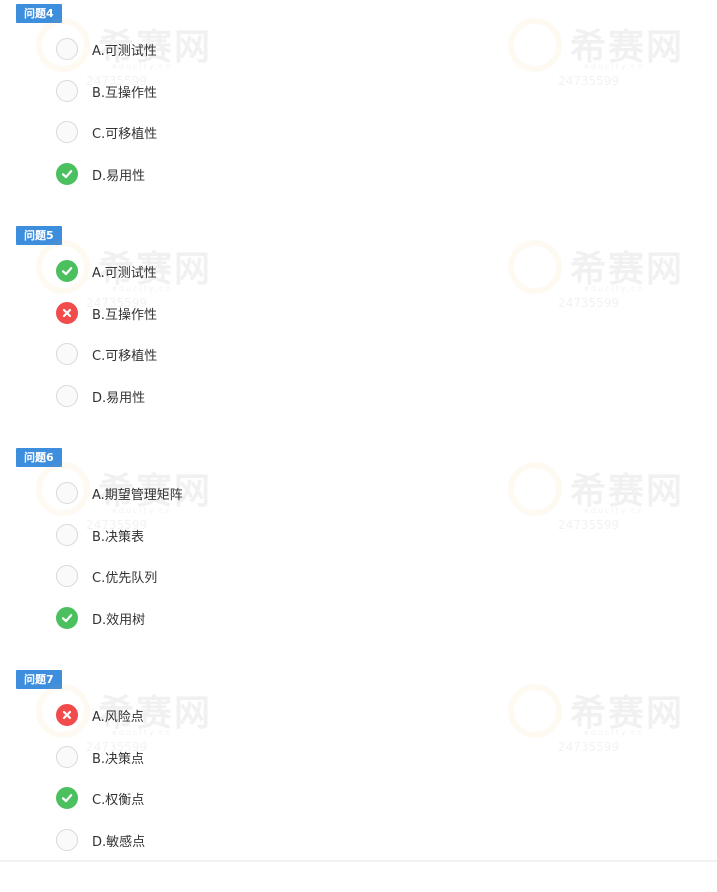 The width and height of the screenshot is (717, 892). I want to click on option-a: A.期望管理矩阵, so click(119, 493).